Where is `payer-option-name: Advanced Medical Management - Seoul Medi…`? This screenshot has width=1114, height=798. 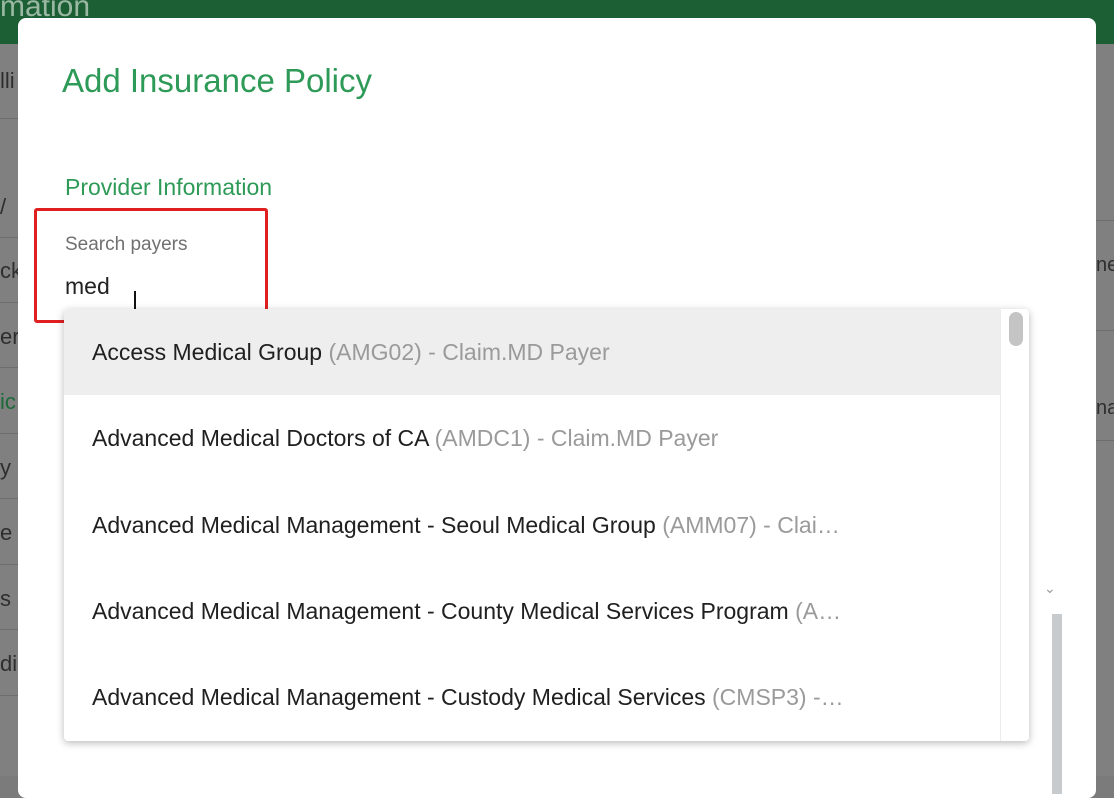 payer-option-name: Advanced Medical Management - Seoul Medi… is located at coordinates (374, 524).